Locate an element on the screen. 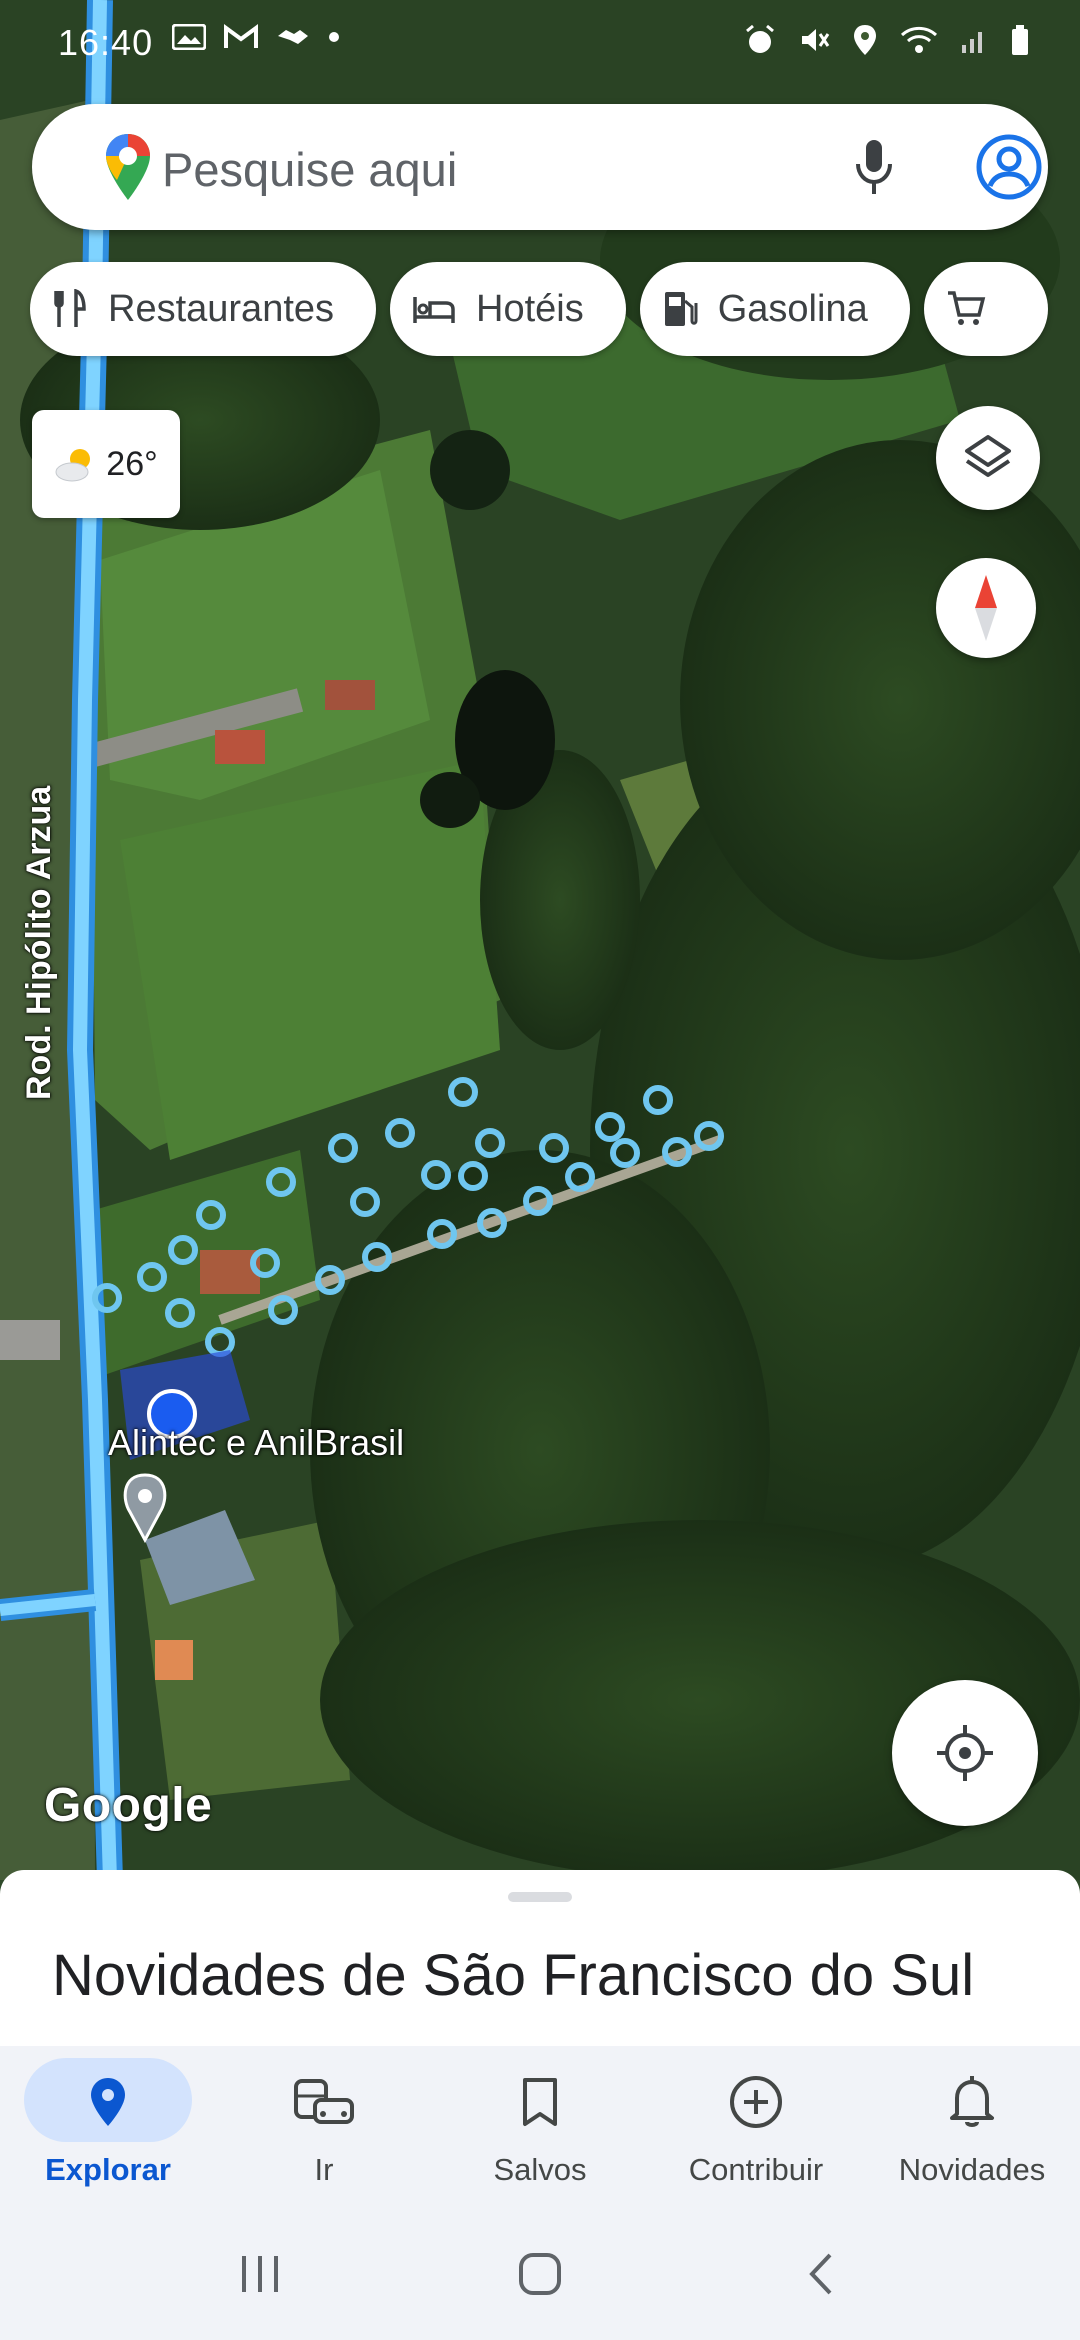 Image resolution: width=1080 pixels, height=2340 pixels. nav-explore: Explorar is located at coordinates (108, 2126).